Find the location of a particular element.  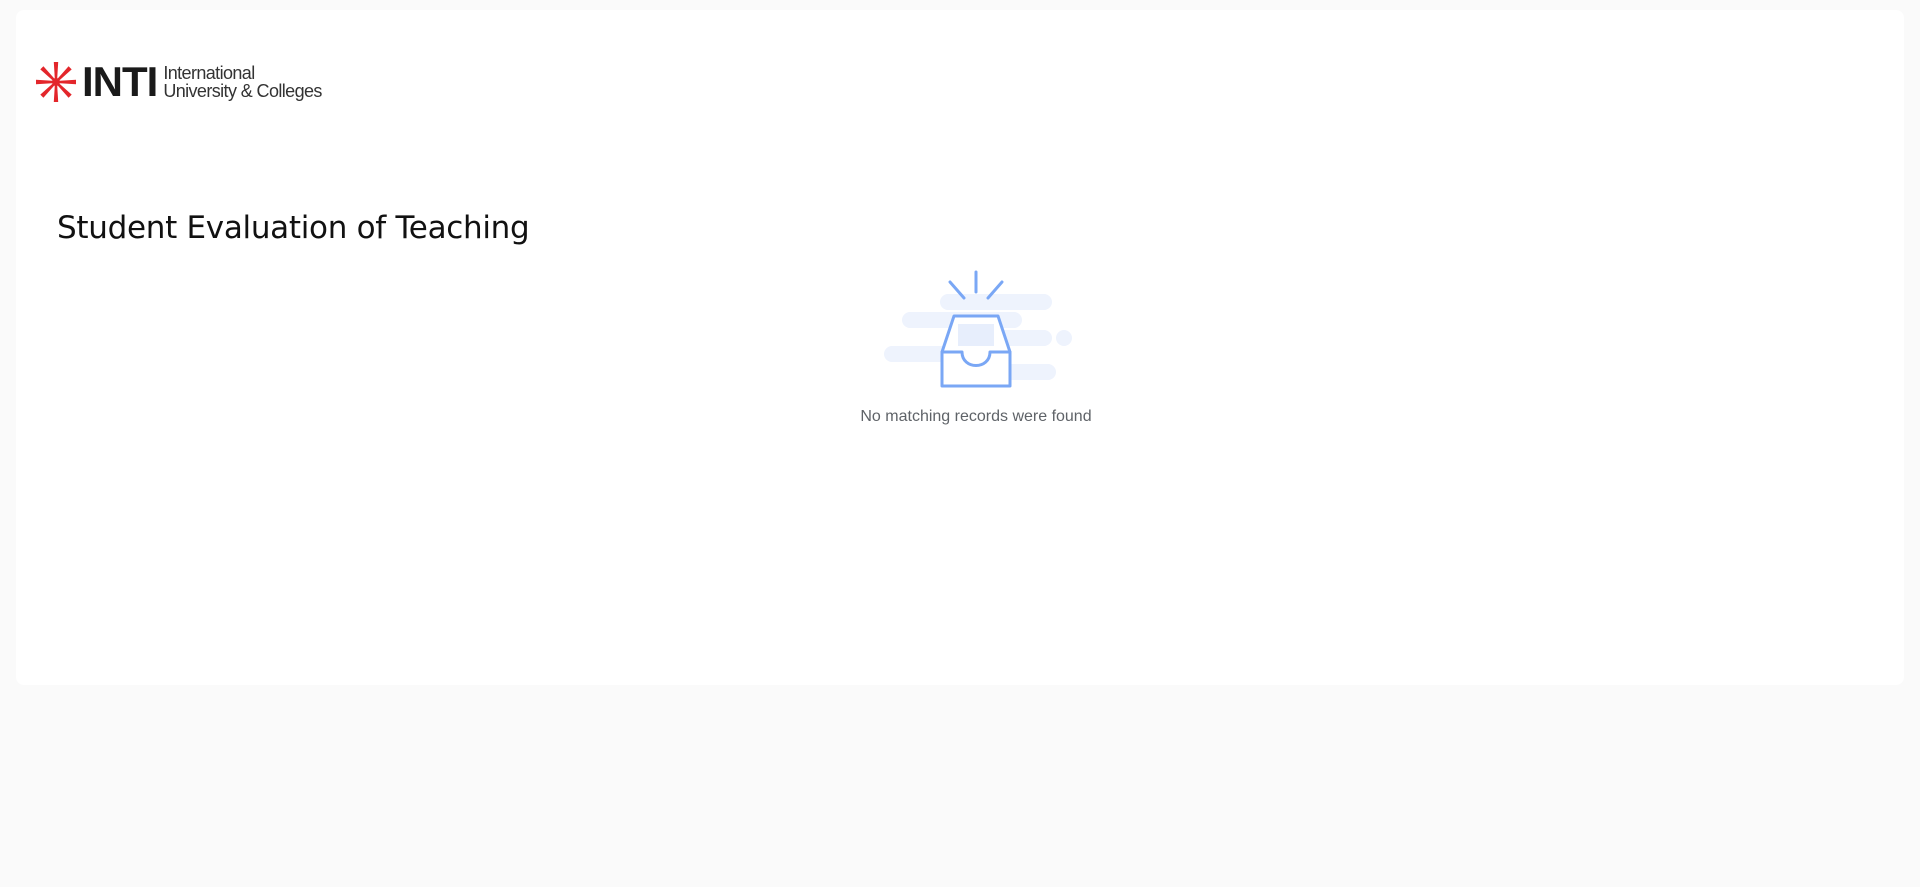

logo-wordmark: INTI is located at coordinates (120, 81).